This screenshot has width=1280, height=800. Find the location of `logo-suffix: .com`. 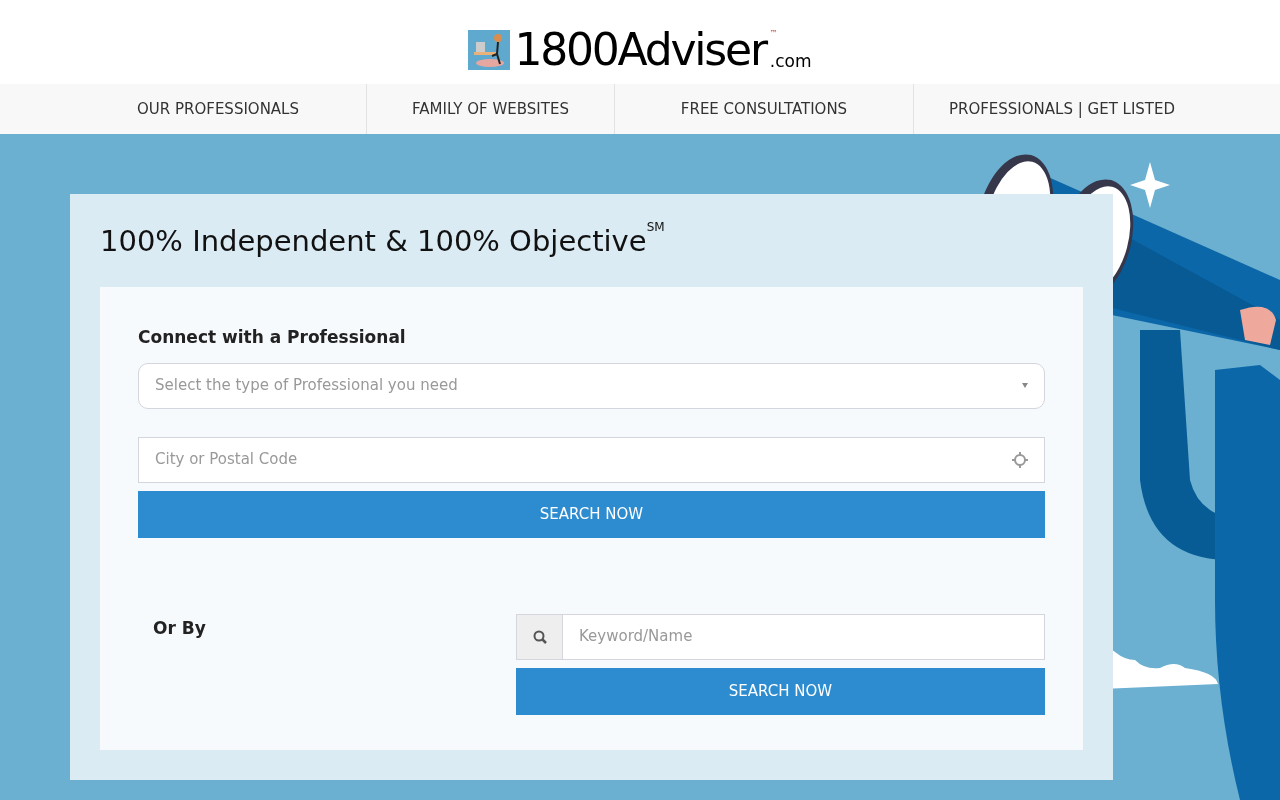

logo-suffix: .com is located at coordinates (790, 61).